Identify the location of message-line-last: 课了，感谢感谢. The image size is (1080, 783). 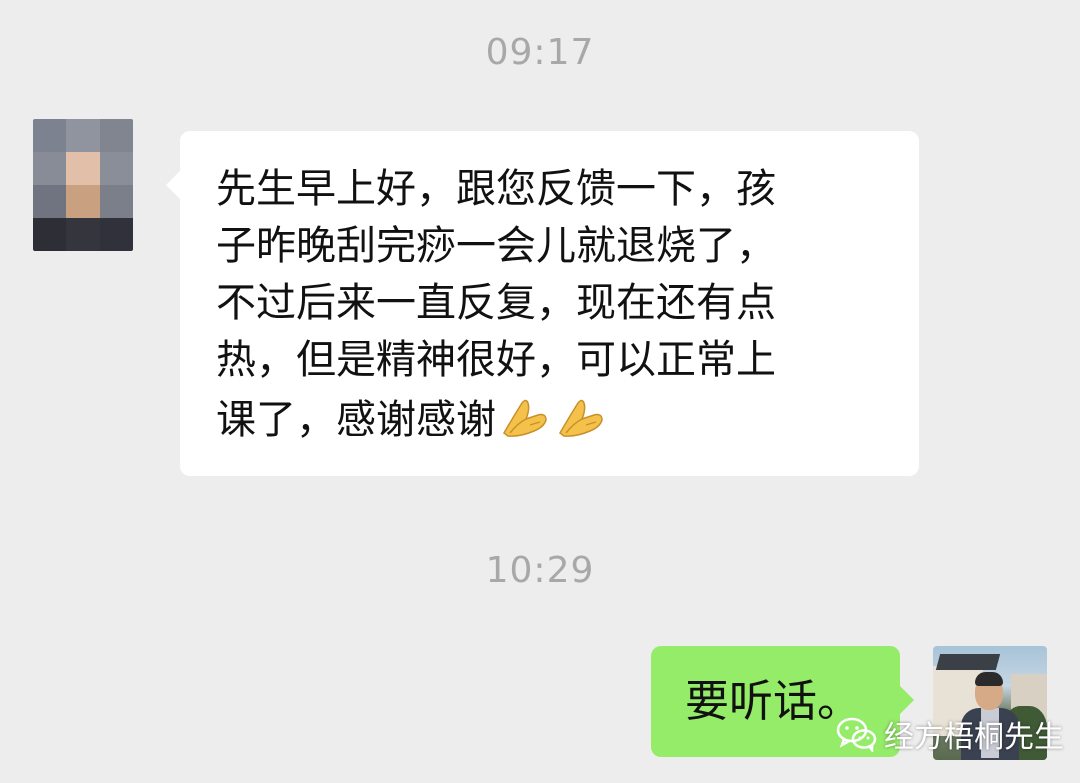
(549, 419).